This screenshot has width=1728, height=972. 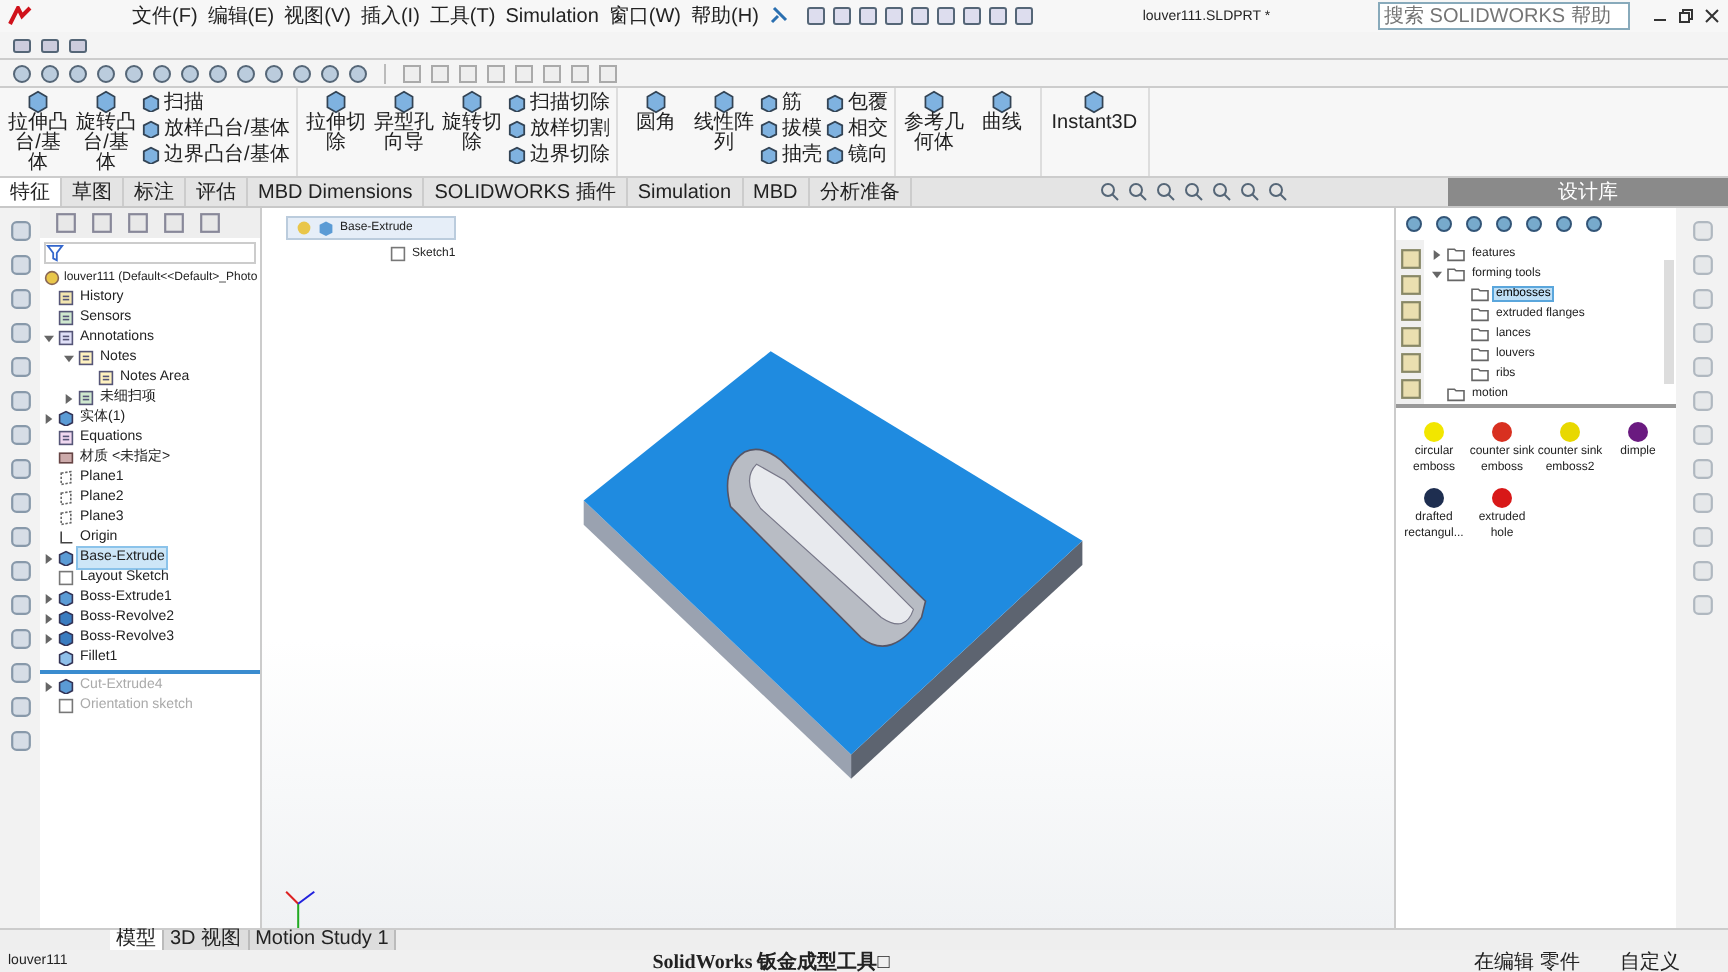 I want to click on command-tab: 草图, so click(x=93, y=192).